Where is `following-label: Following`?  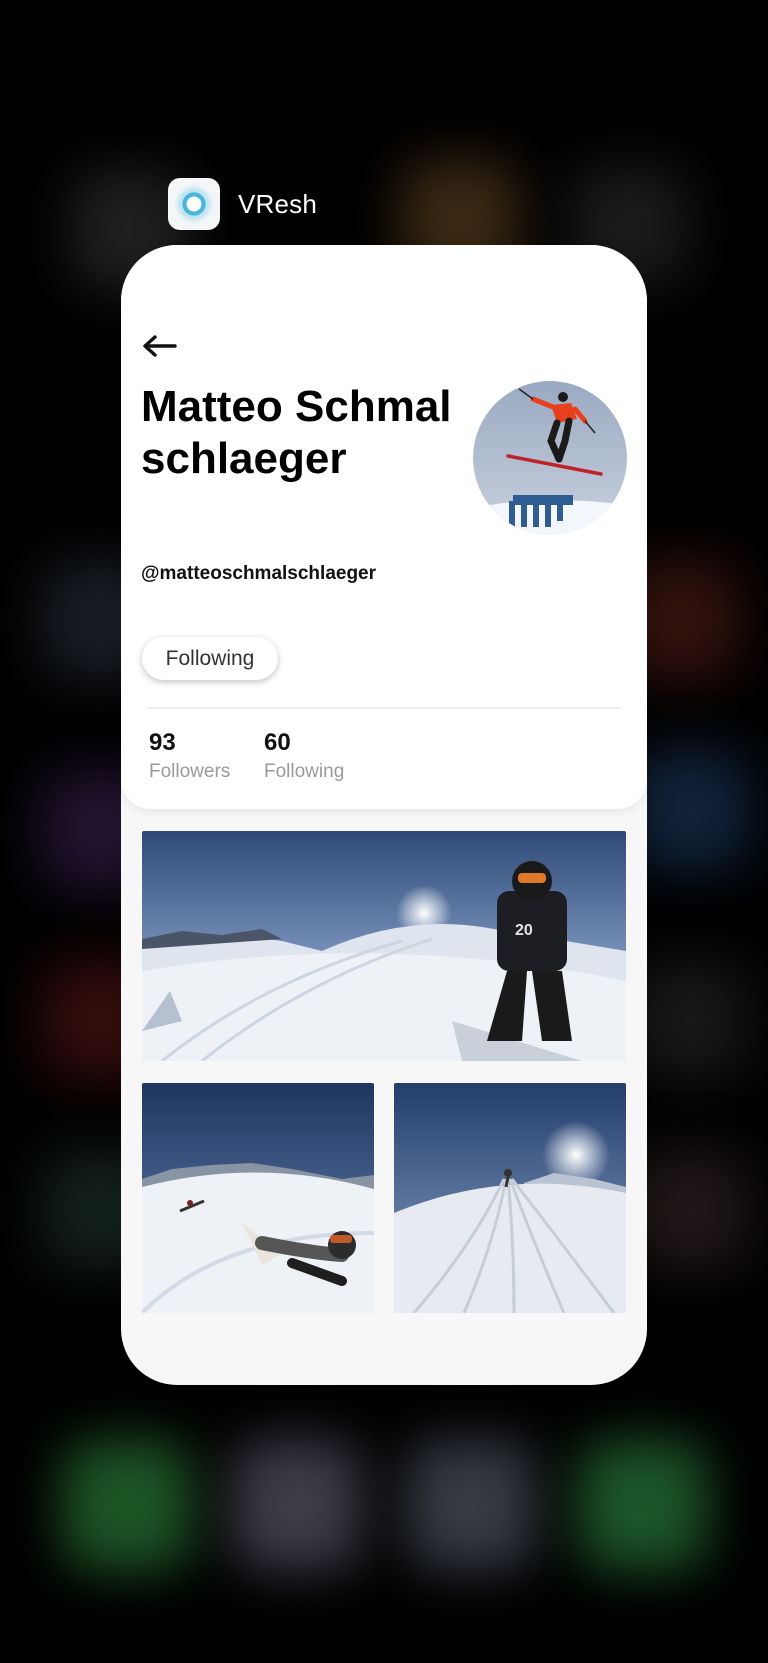 following-label: Following is located at coordinates (304, 771).